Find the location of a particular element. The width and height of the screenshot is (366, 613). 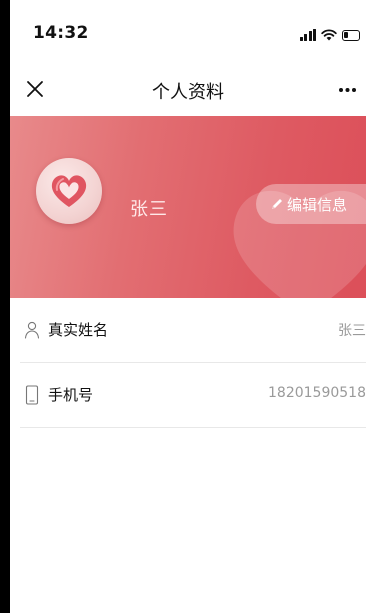

status-bar: 14:32 is located at coordinates (188, 32).